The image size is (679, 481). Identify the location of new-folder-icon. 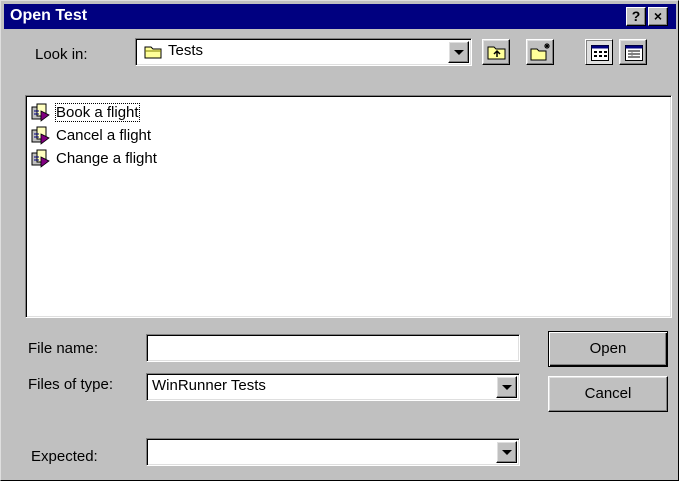
(541, 54).